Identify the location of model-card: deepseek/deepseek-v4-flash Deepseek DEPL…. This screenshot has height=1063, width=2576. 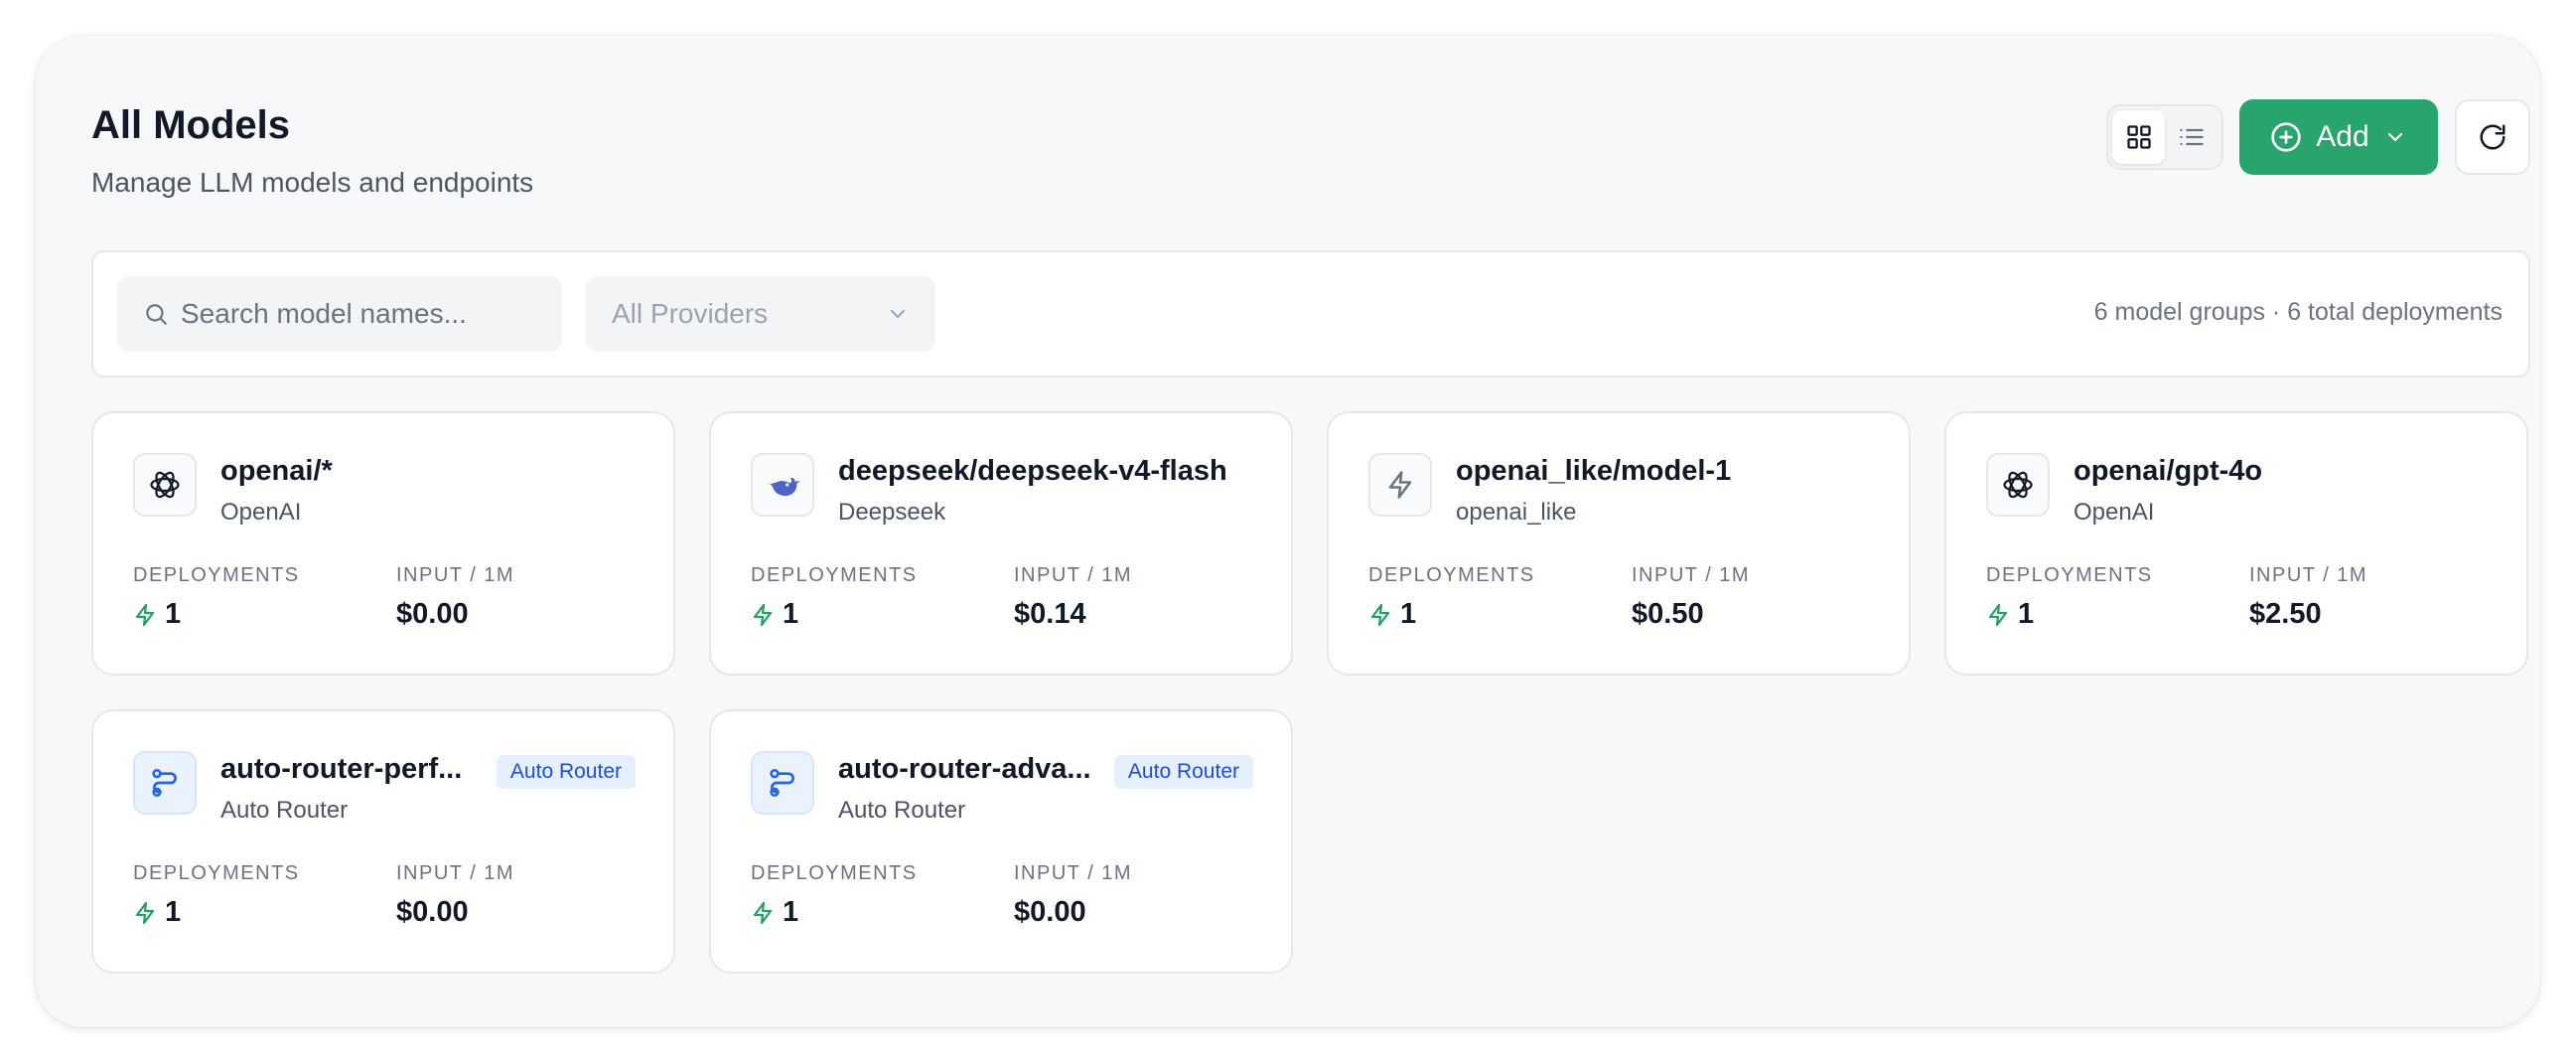
(1001, 543).